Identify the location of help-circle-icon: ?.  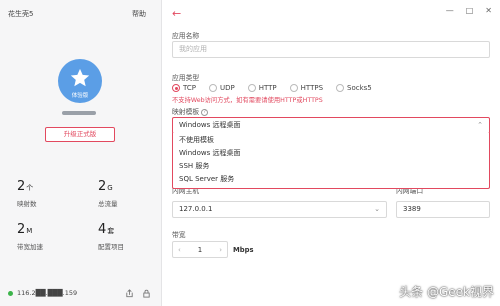
(205, 112).